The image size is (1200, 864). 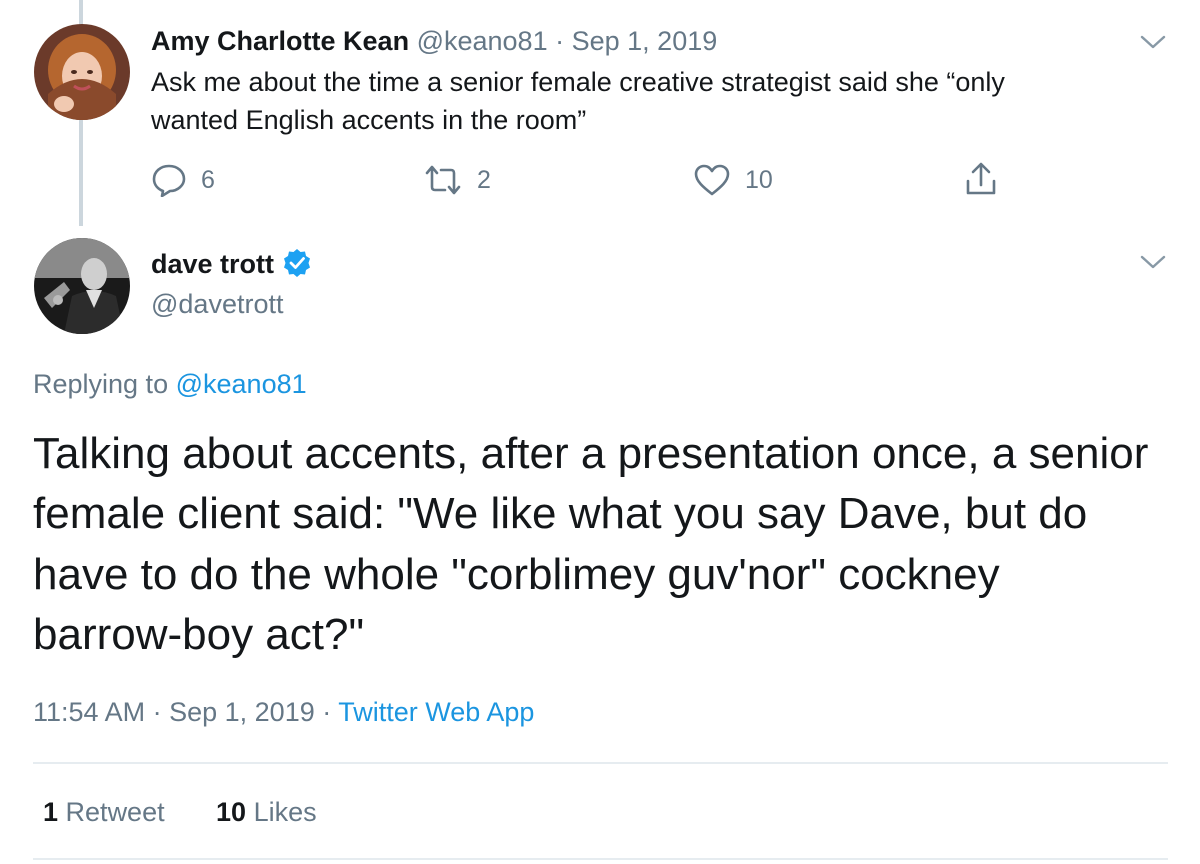 What do you see at coordinates (51, 812) in the screenshot?
I see `retweets-count: 1` at bounding box center [51, 812].